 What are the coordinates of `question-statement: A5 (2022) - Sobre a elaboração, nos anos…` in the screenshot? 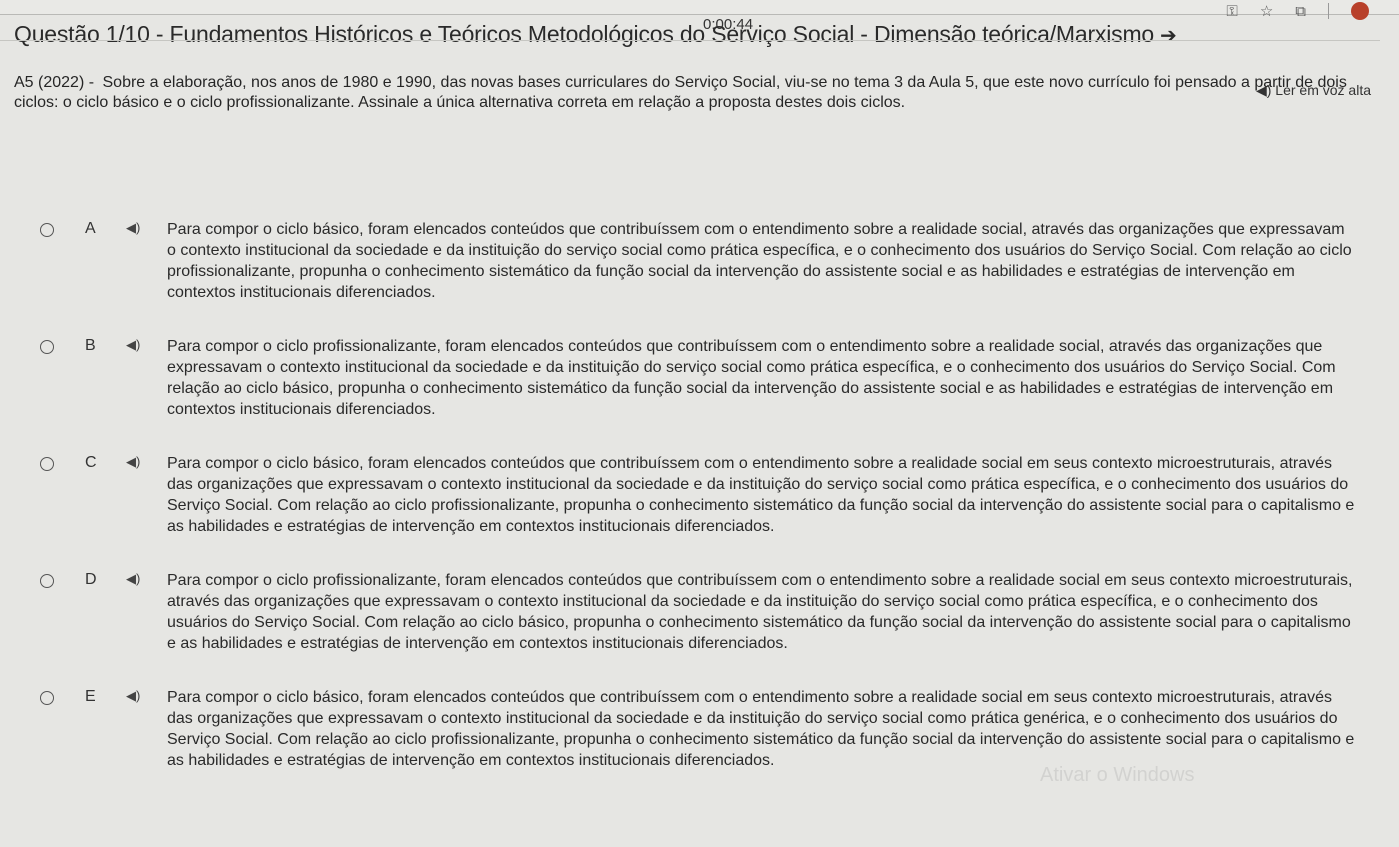 It's located at (689, 93).